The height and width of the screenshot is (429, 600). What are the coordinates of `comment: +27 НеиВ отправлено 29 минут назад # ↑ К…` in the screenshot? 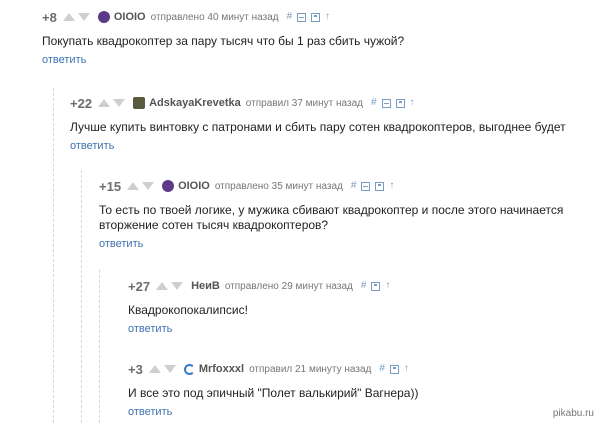 It's located at (353, 307).